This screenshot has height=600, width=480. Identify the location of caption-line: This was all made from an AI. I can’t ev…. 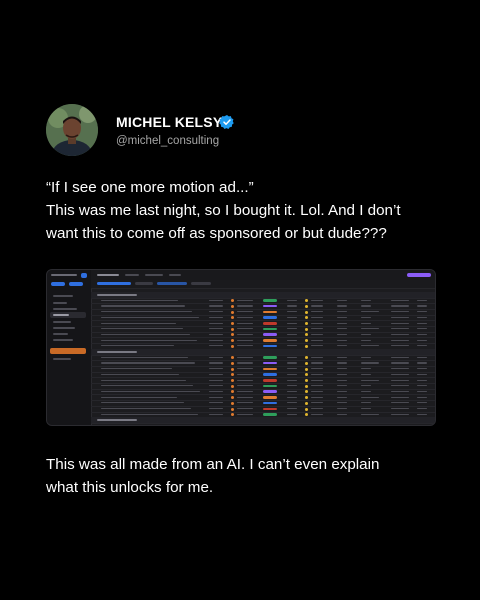
(213, 464).